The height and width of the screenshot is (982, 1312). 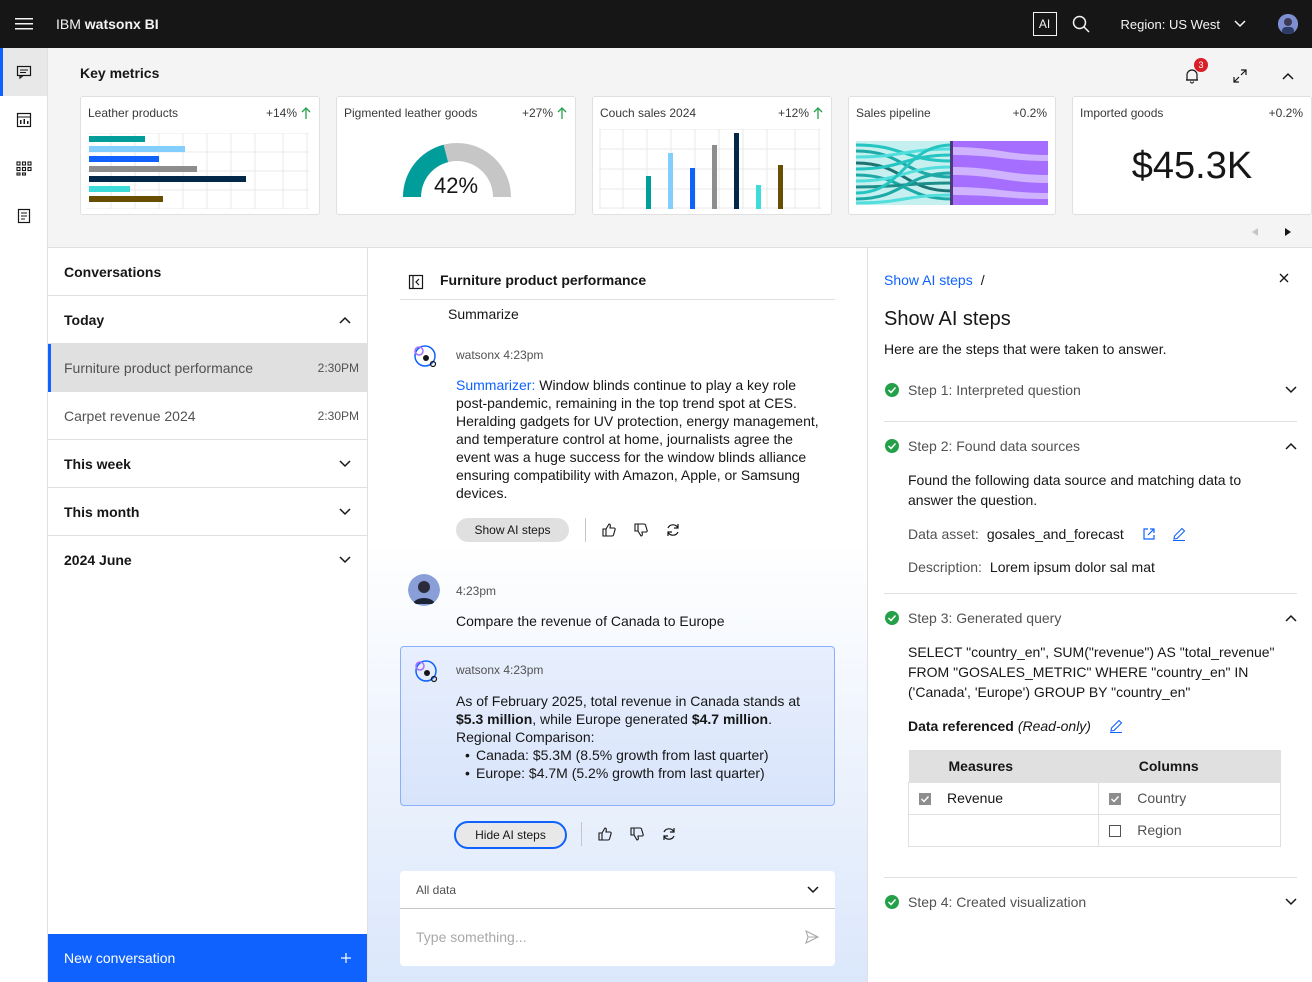 What do you see at coordinates (590, 621) in the screenshot?
I see `message-text: Compare the revenue of Canada to Europe` at bounding box center [590, 621].